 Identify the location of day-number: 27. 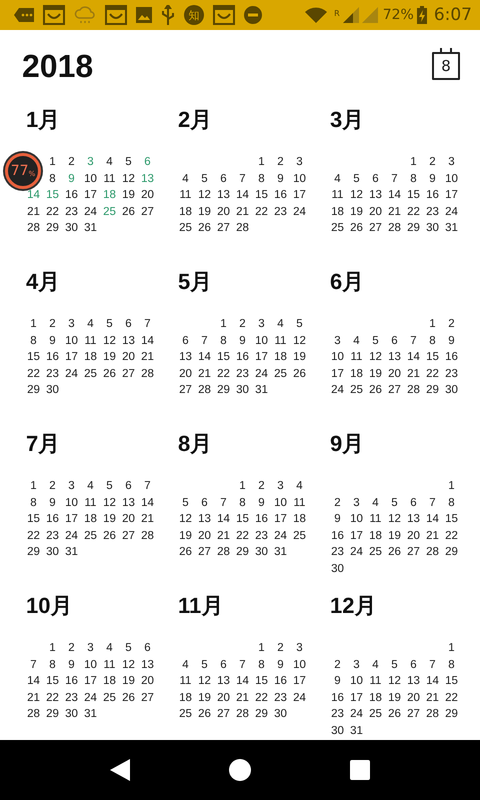
(147, 212).